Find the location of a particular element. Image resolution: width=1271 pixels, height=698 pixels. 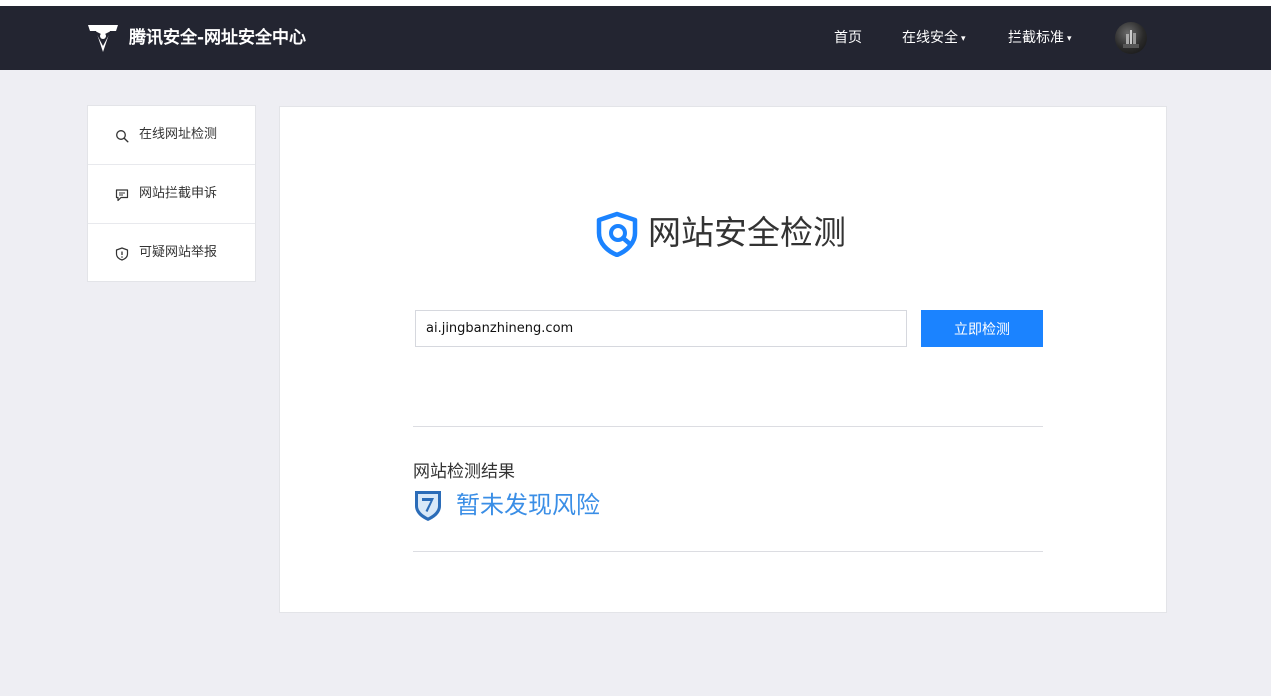

tencent-security-logo-icon is located at coordinates (103, 38).